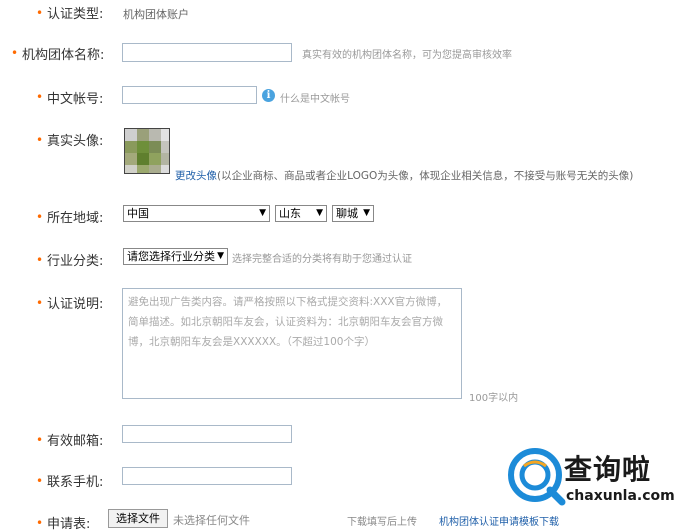 This screenshot has height=532, width=682. What do you see at coordinates (347, 213) in the screenshot?
I see `city-value: 聊城` at bounding box center [347, 213].